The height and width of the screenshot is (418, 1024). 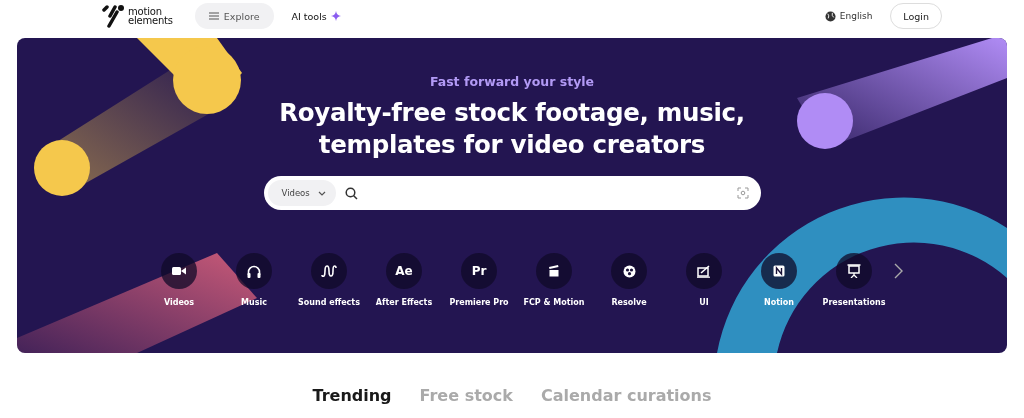 What do you see at coordinates (779, 271) in the screenshot?
I see `notion-icon` at bounding box center [779, 271].